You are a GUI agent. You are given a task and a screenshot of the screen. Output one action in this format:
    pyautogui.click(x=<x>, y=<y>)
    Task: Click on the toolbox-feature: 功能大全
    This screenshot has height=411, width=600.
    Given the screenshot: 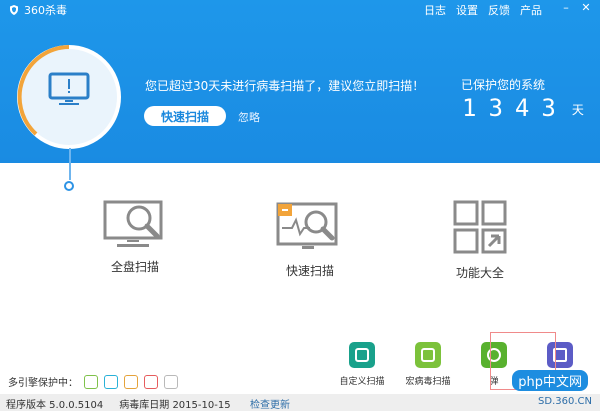 What is the action you would take?
    pyautogui.click(x=480, y=239)
    